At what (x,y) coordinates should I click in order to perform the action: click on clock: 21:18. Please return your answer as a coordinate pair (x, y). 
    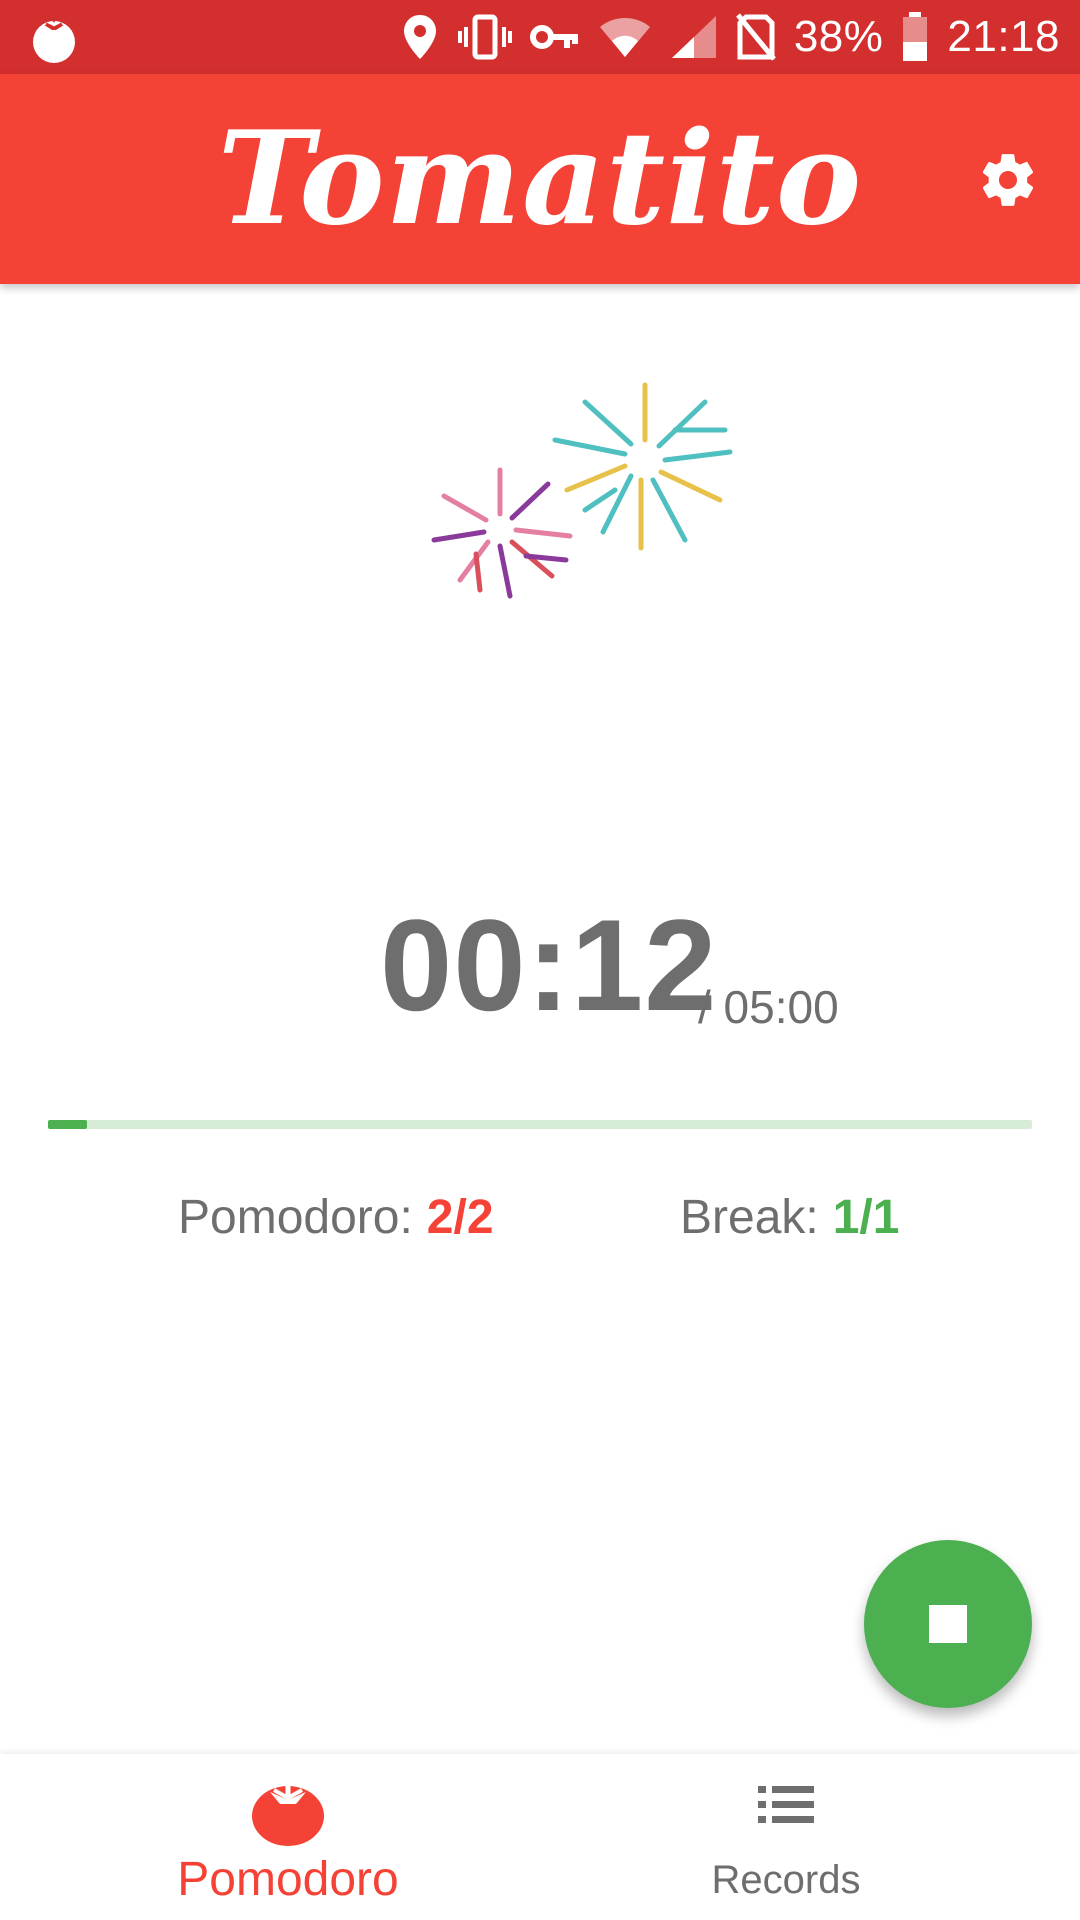
    Looking at the image, I should click on (1003, 36).